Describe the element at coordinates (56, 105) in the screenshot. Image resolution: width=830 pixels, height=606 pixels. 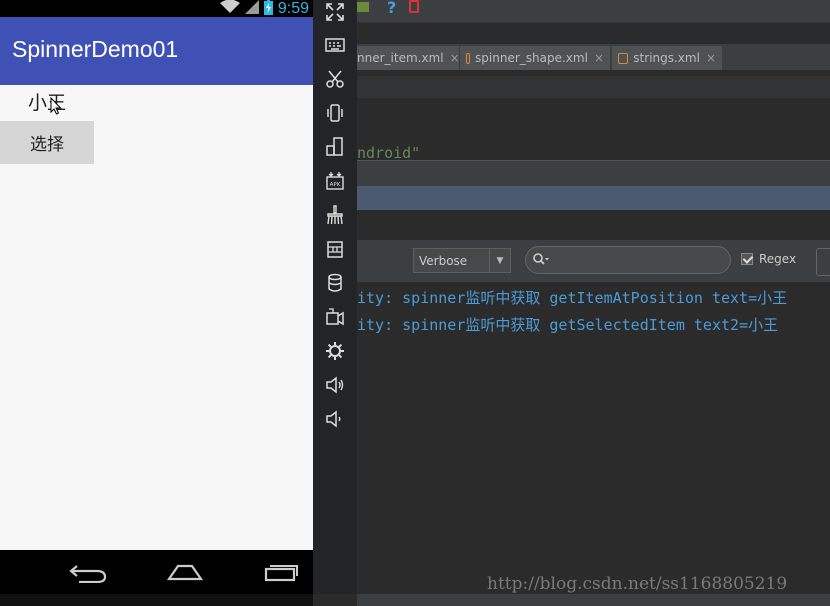
I see `mouse-cursor-icon` at that location.